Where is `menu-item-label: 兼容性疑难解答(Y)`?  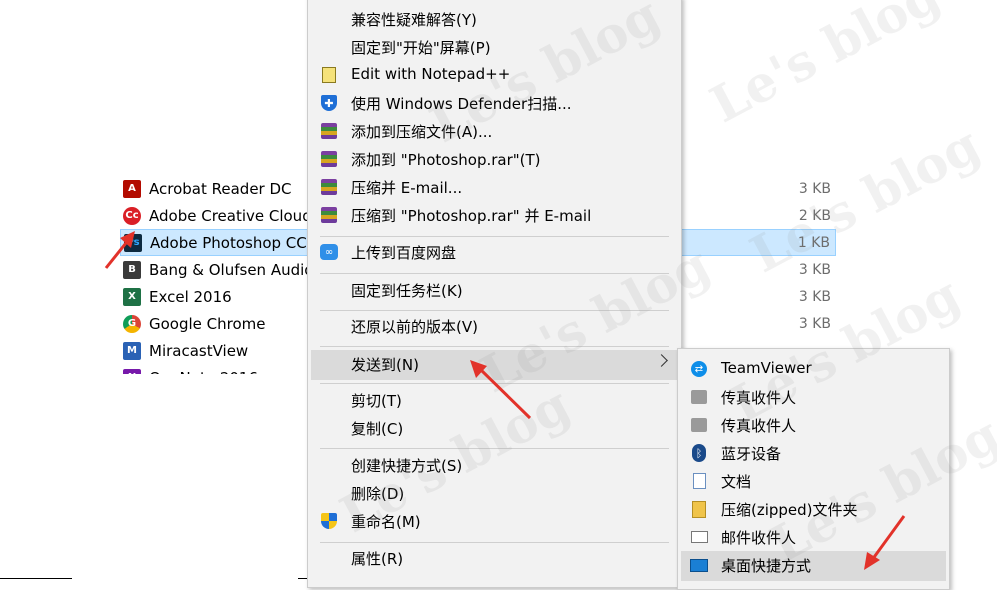 menu-item-label: 兼容性疑难解答(Y) is located at coordinates (414, 20).